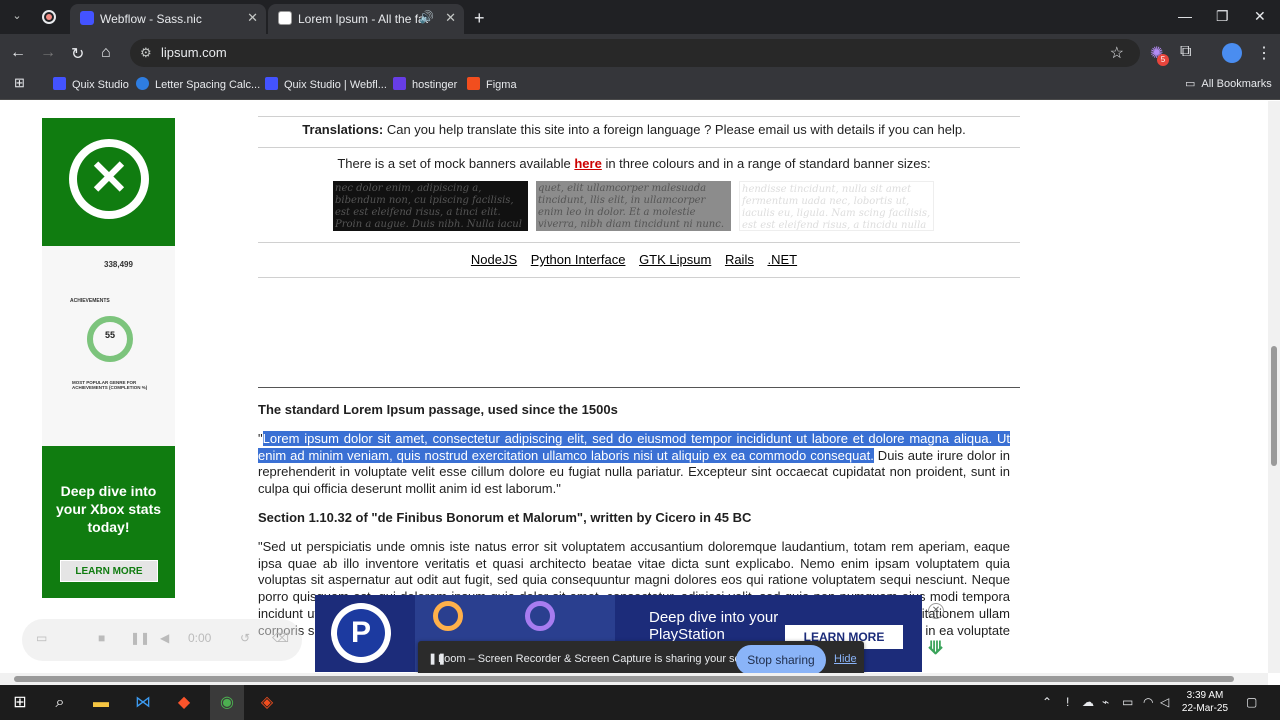  Describe the element at coordinates (1127, 702) in the screenshot. I see `battery-icon: ▭` at that location.